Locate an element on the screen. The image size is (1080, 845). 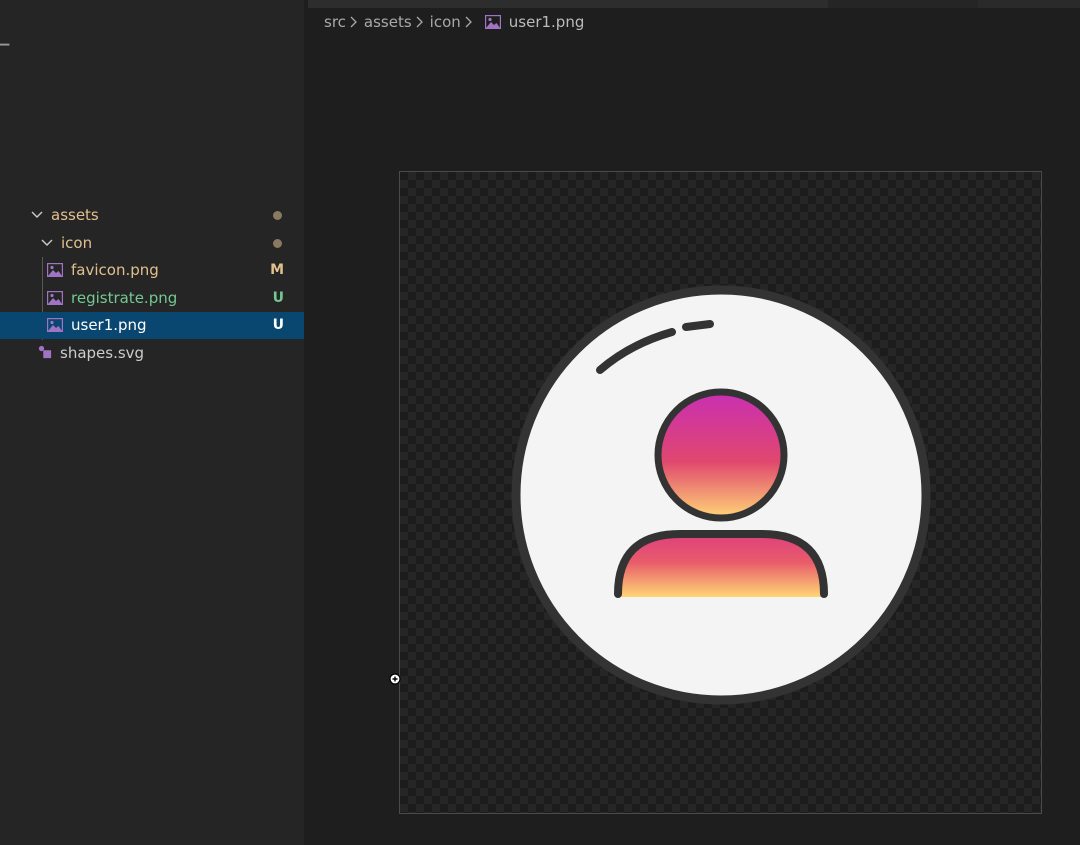
tree-row-label: assets is located at coordinates (75, 215).